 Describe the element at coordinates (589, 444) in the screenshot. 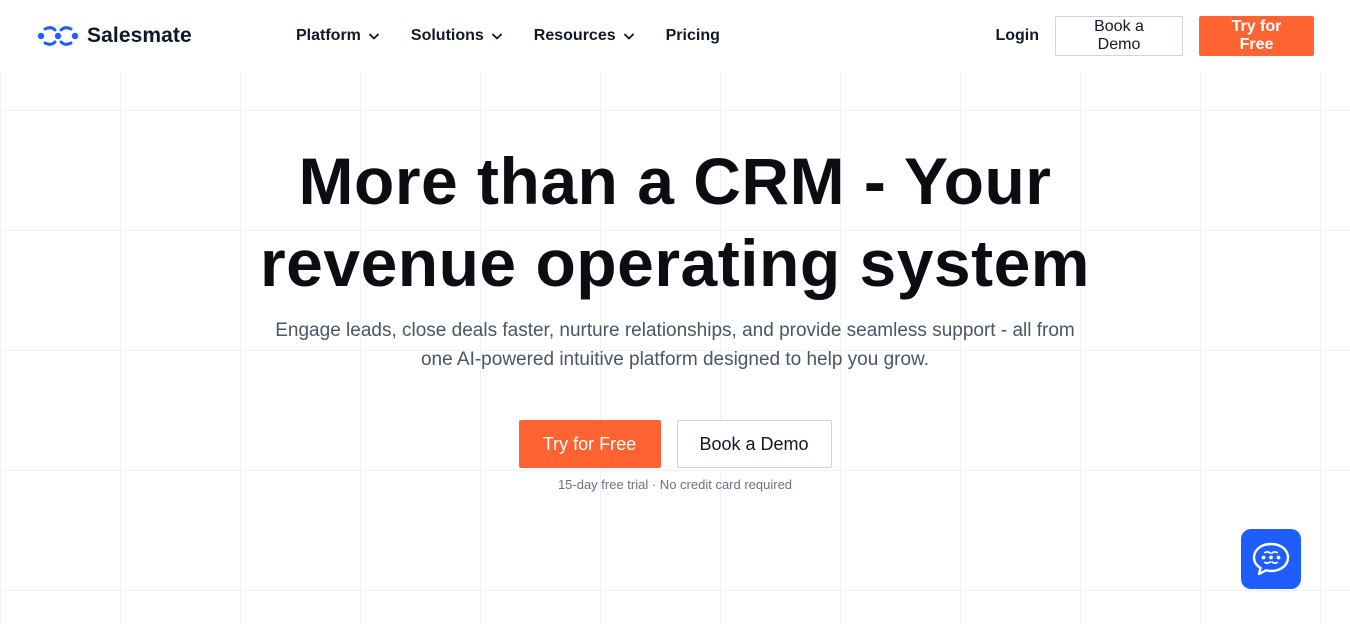

I see `hero-try-free-button: Try for Free` at that location.